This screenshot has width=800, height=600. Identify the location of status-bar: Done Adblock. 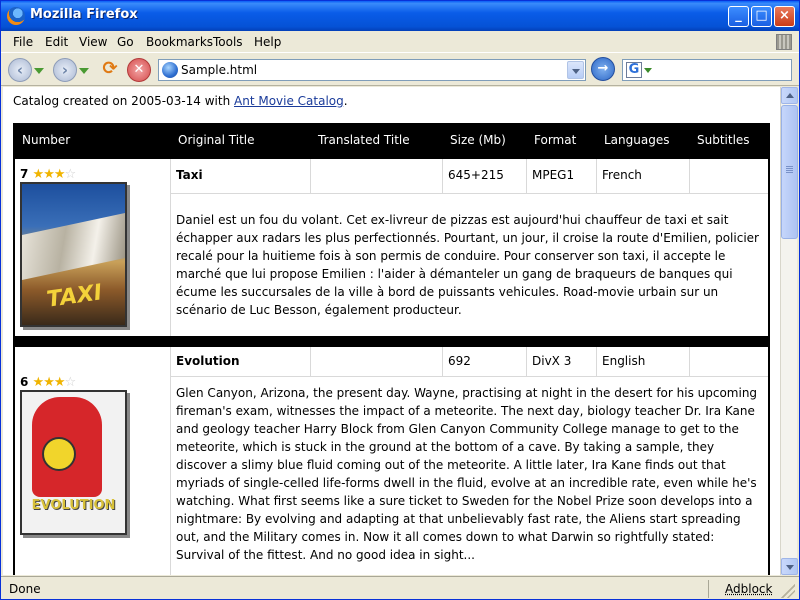
(400, 587).